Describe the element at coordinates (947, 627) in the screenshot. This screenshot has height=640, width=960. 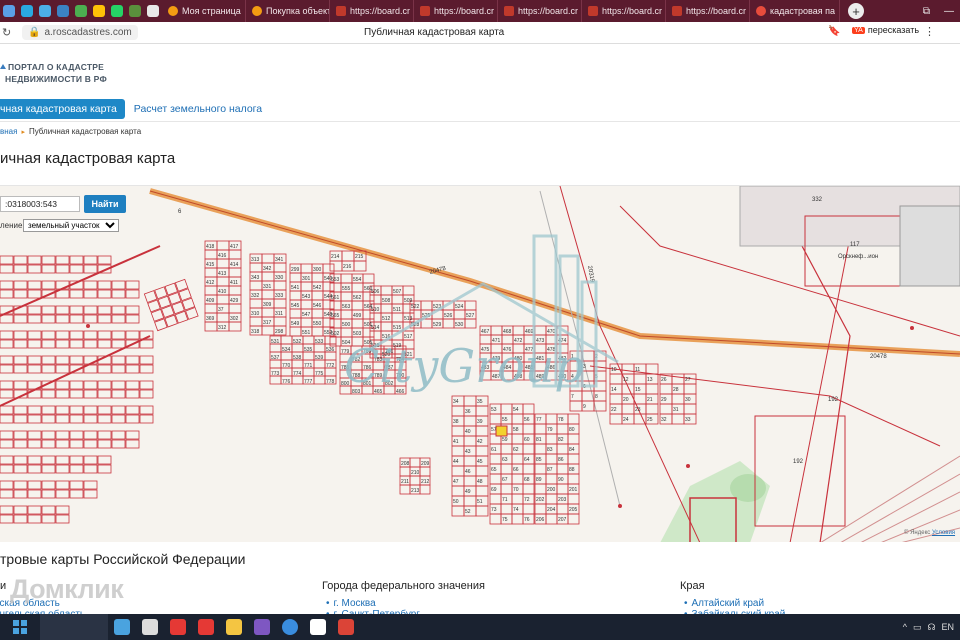
I see `tray-item: EN` at that location.